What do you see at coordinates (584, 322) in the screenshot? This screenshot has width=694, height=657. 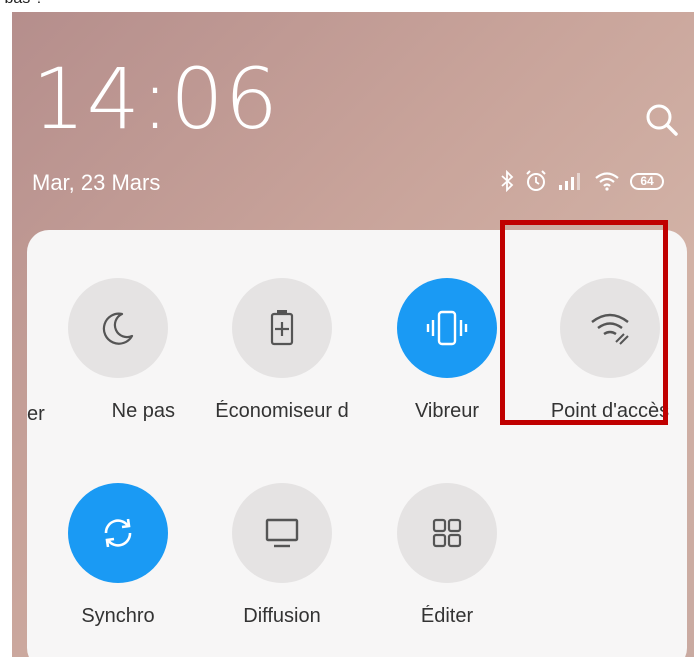 I see `highlight-box` at bounding box center [584, 322].